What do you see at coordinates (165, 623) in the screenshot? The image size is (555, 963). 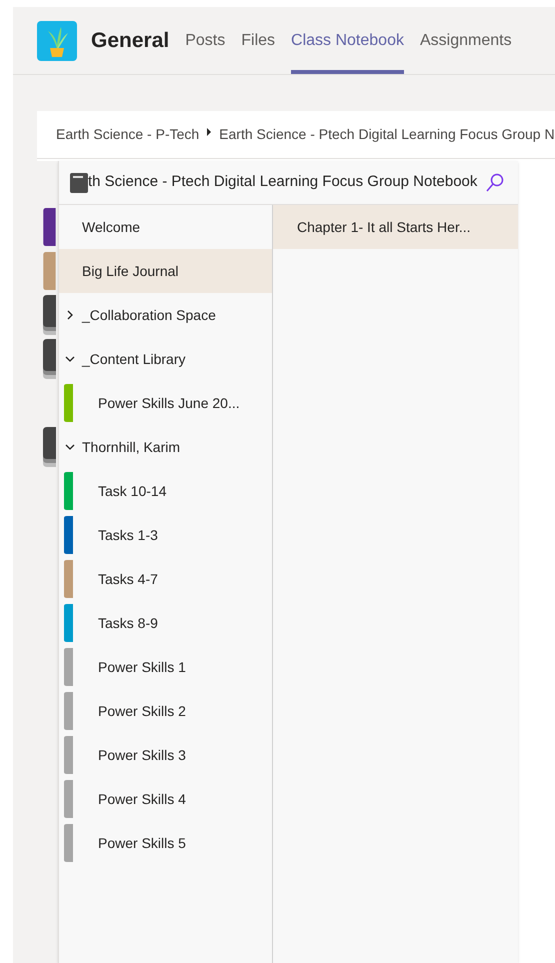 I see `section-item: Tasks 8-9` at bounding box center [165, 623].